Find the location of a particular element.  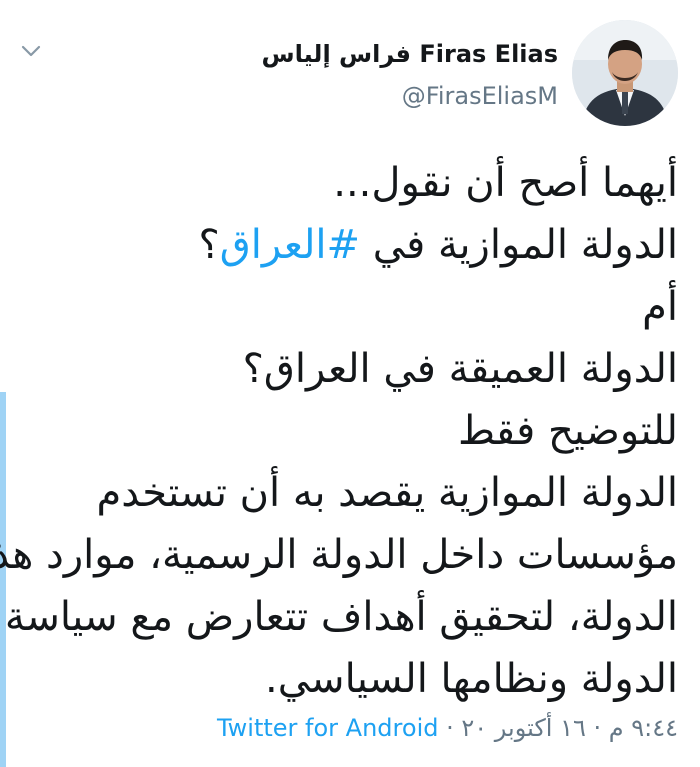

user-handle: @FirasEliasM is located at coordinates (410, 96).